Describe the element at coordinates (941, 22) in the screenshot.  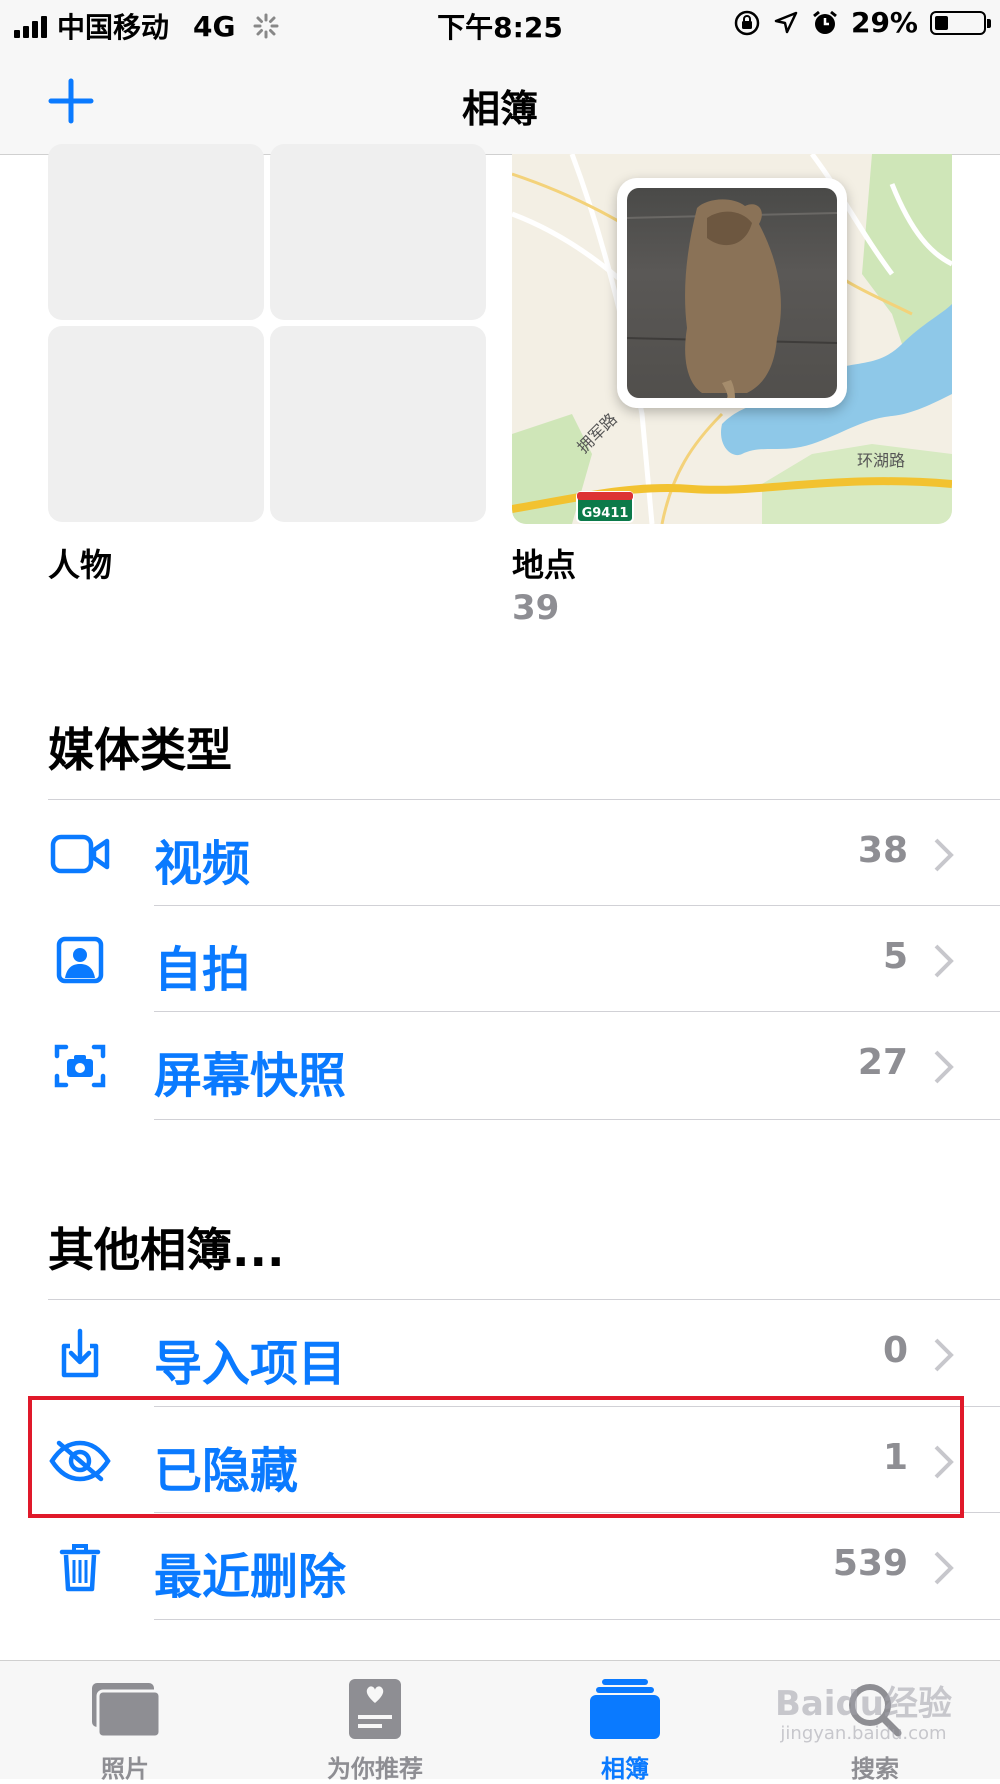
I see `battery-fill` at that location.